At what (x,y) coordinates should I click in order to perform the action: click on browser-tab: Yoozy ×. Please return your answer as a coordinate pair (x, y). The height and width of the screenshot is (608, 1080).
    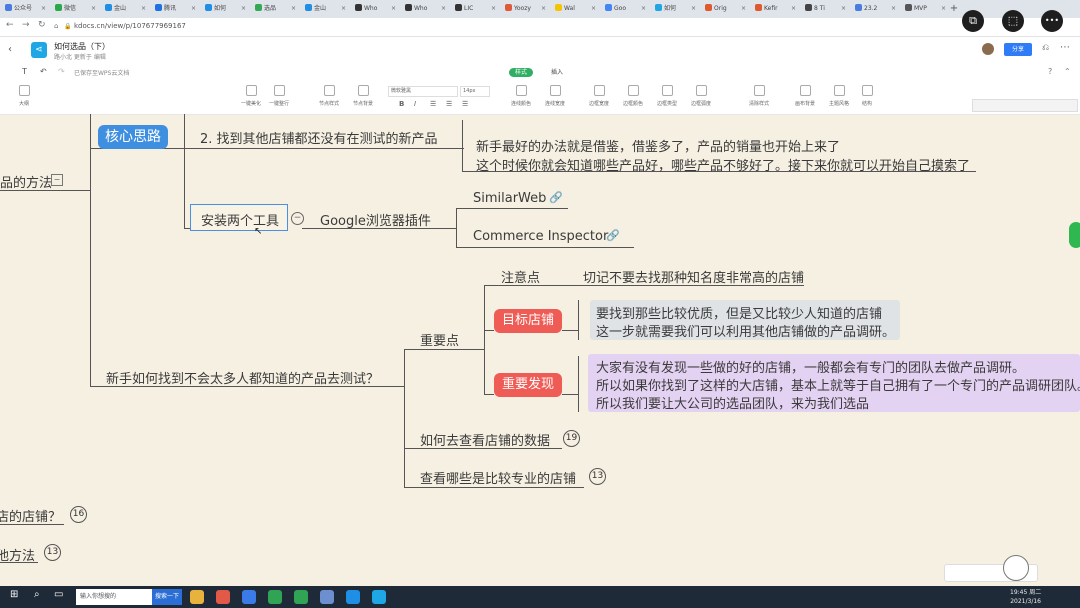
    Looking at the image, I should click on (525, 9).